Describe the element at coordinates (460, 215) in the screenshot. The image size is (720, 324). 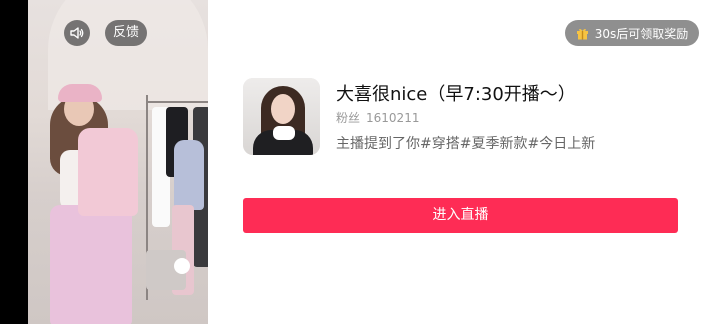
I see `enter-live-button: 进入直播` at that location.